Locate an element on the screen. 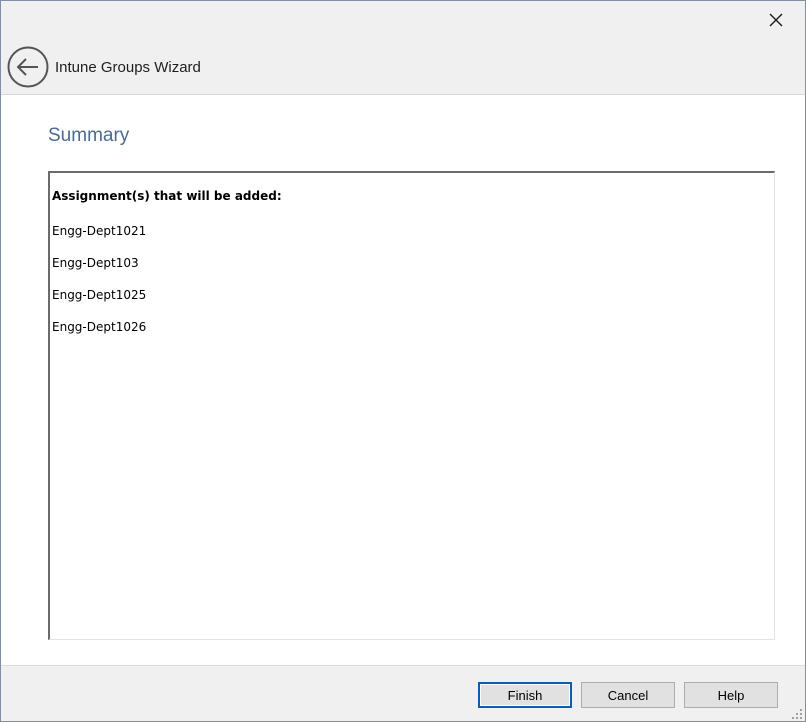 The height and width of the screenshot is (722, 806). back-button is located at coordinates (28, 67).